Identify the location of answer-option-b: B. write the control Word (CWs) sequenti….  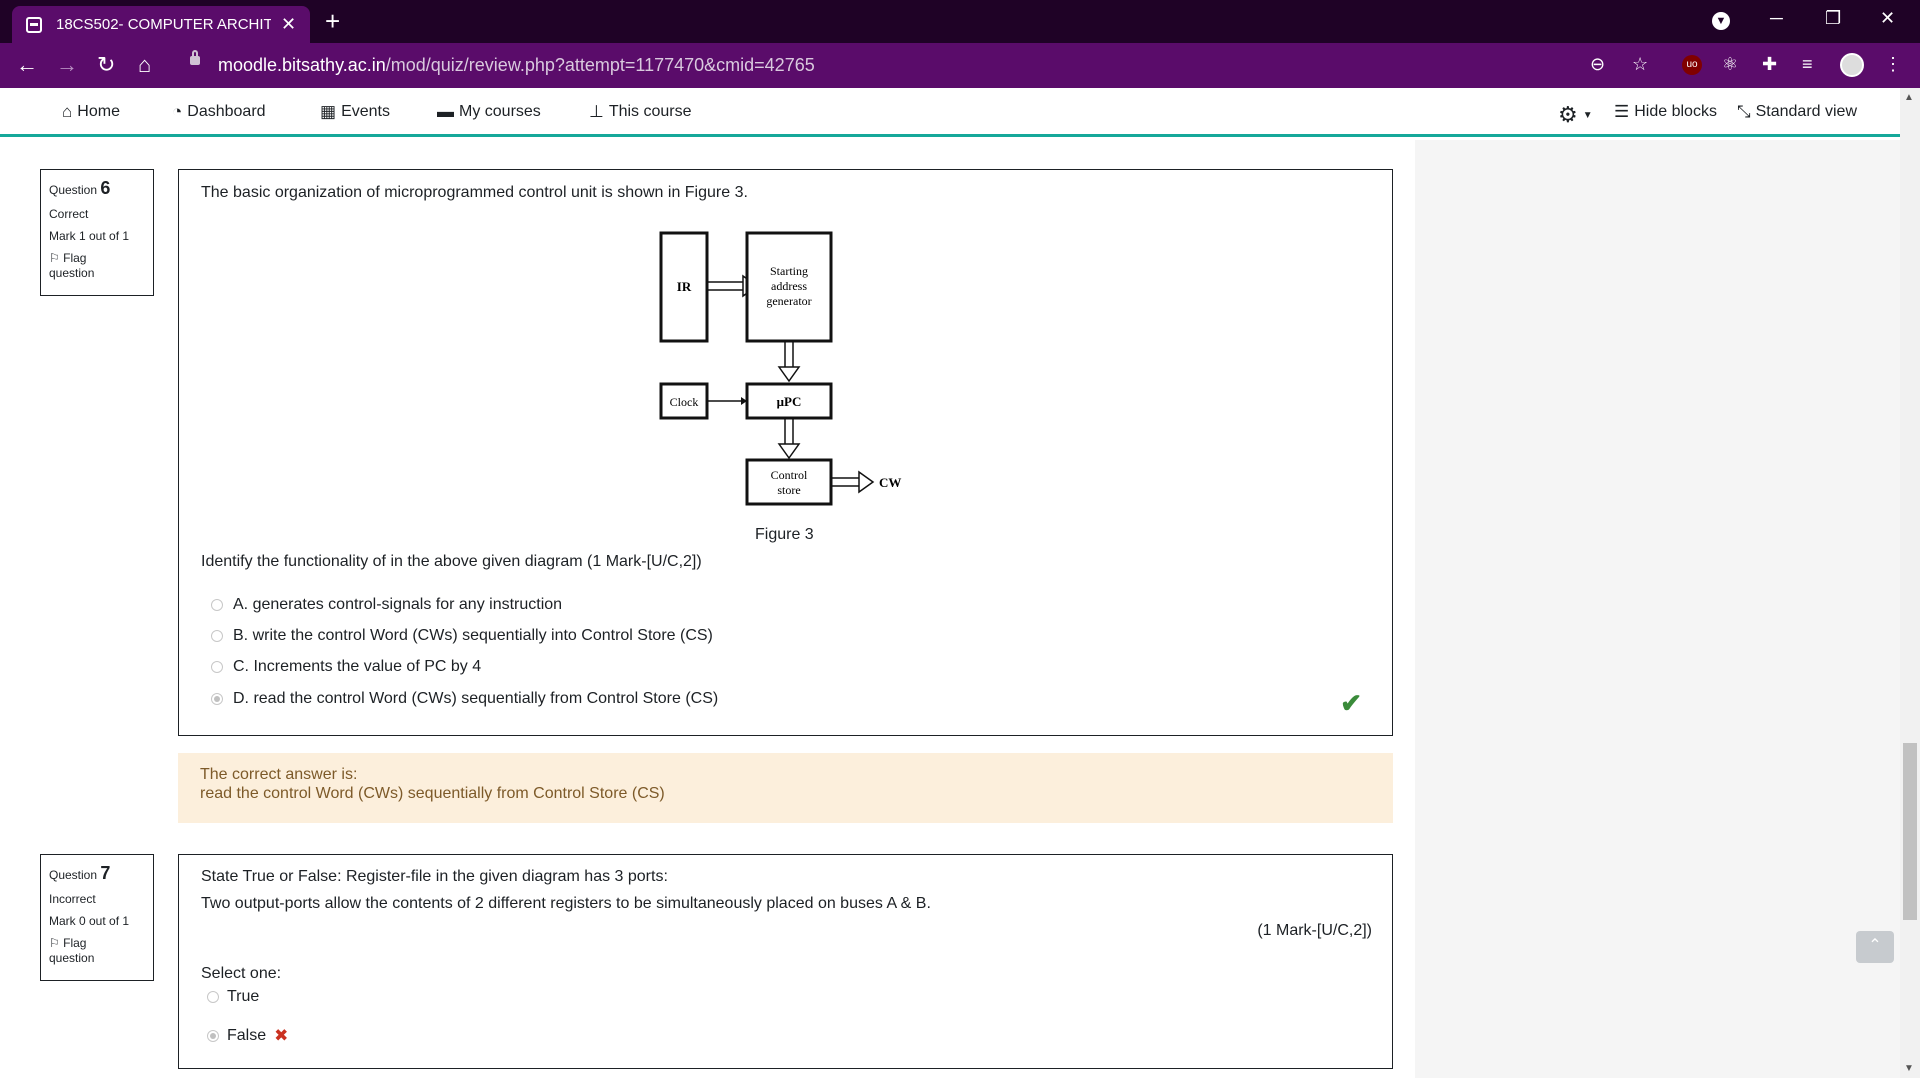
(462, 636).